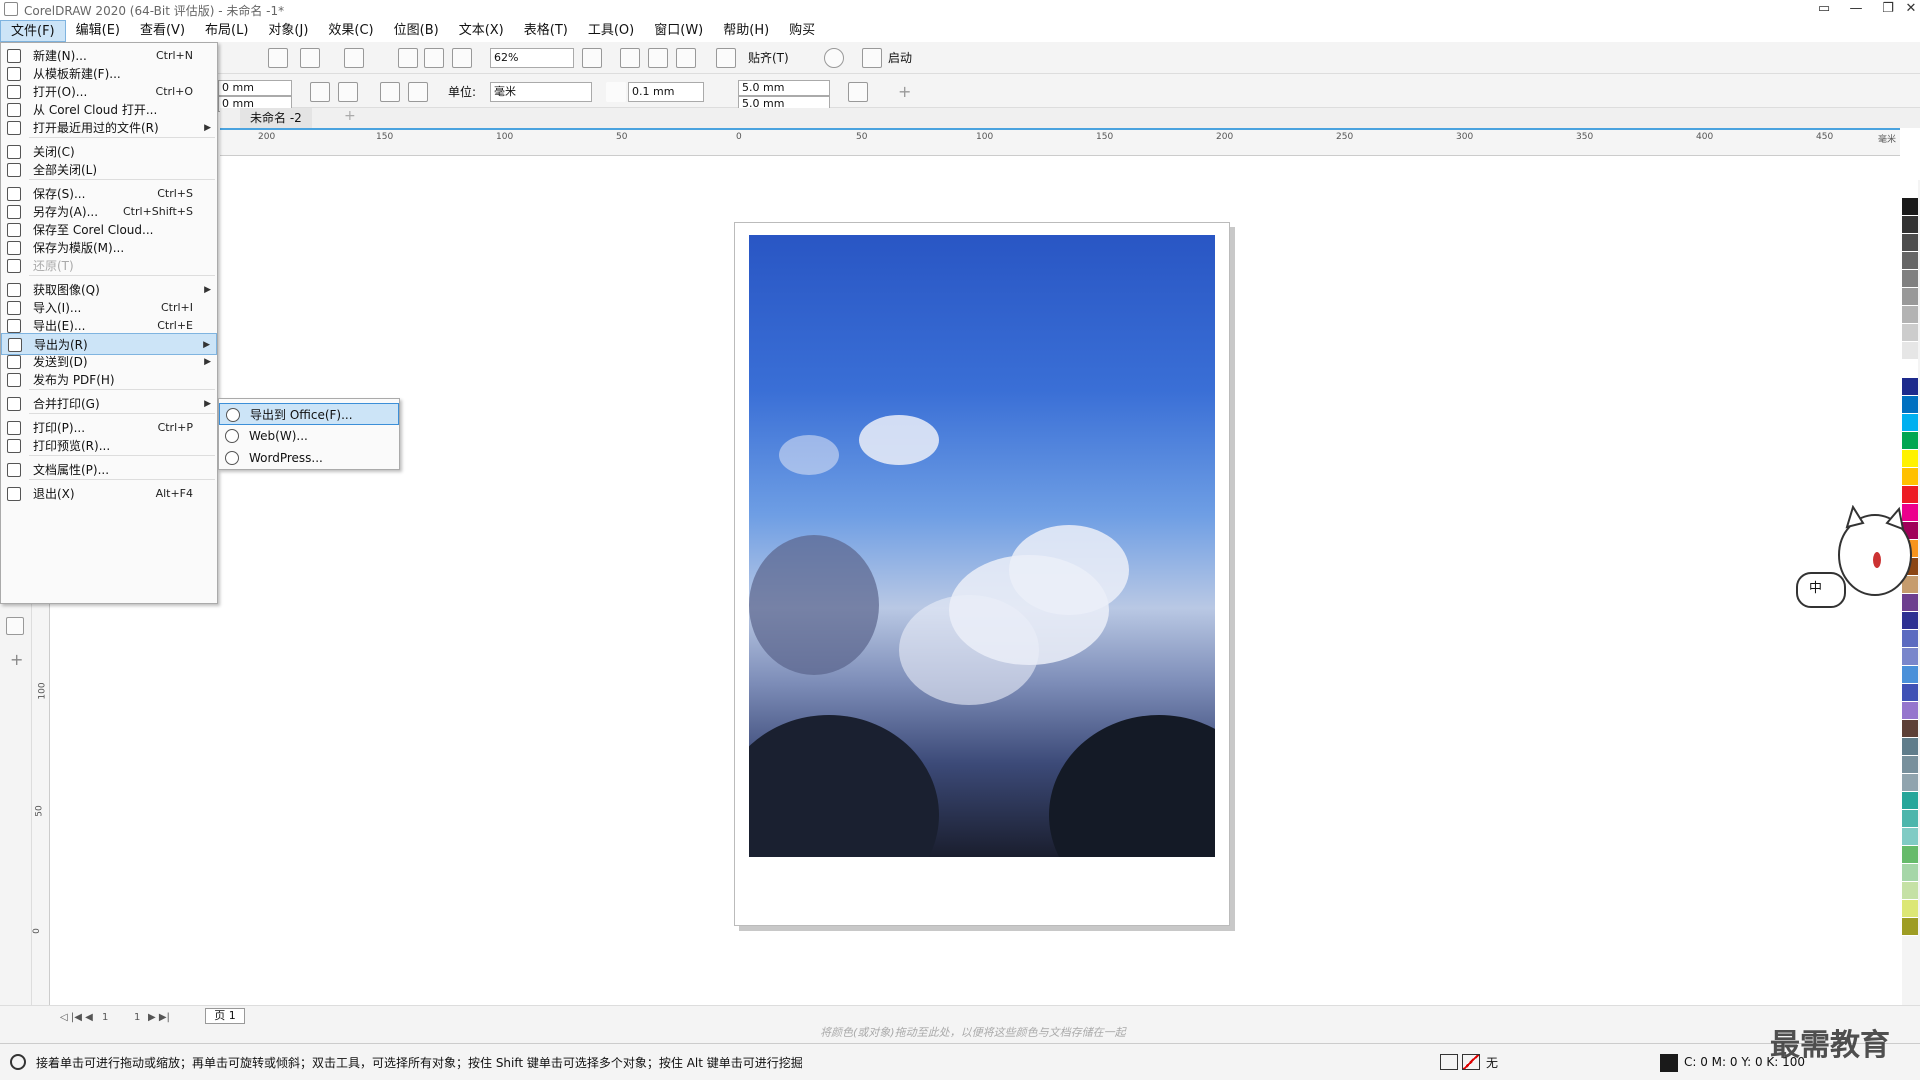  What do you see at coordinates (18, 1062) in the screenshot?
I see `settings-icon` at bounding box center [18, 1062].